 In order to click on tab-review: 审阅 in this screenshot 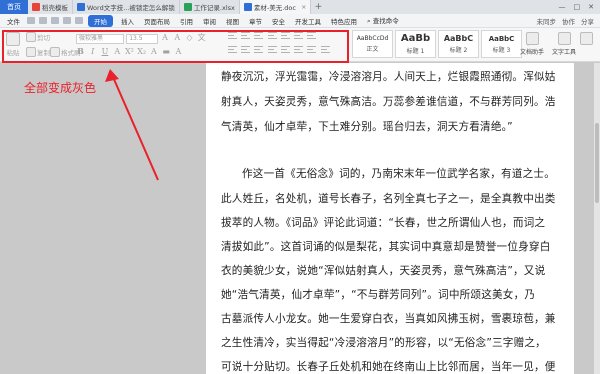, I will do `click(209, 21)`.